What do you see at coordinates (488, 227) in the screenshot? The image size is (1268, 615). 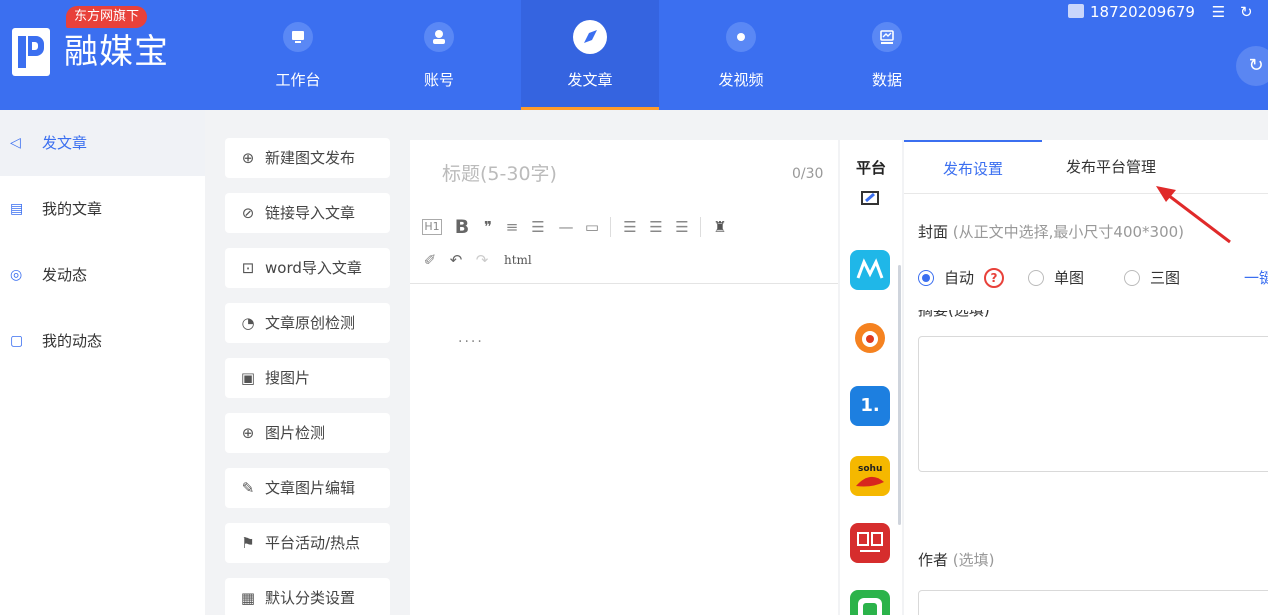 I see `quote-icon: ❞` at bounding box center [488, 227].